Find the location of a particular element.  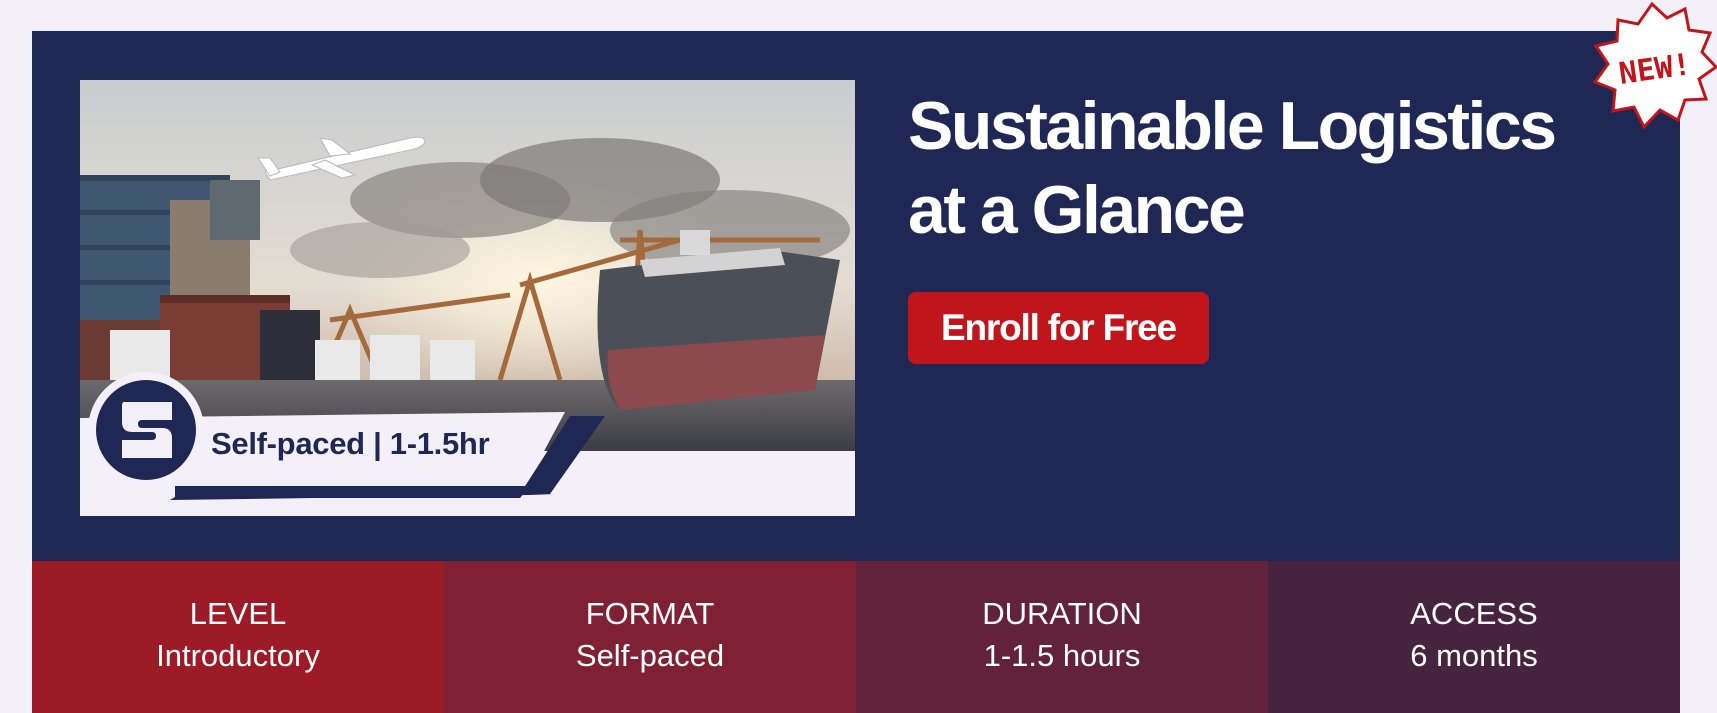

course-logo is located at coordinates (146, 430).